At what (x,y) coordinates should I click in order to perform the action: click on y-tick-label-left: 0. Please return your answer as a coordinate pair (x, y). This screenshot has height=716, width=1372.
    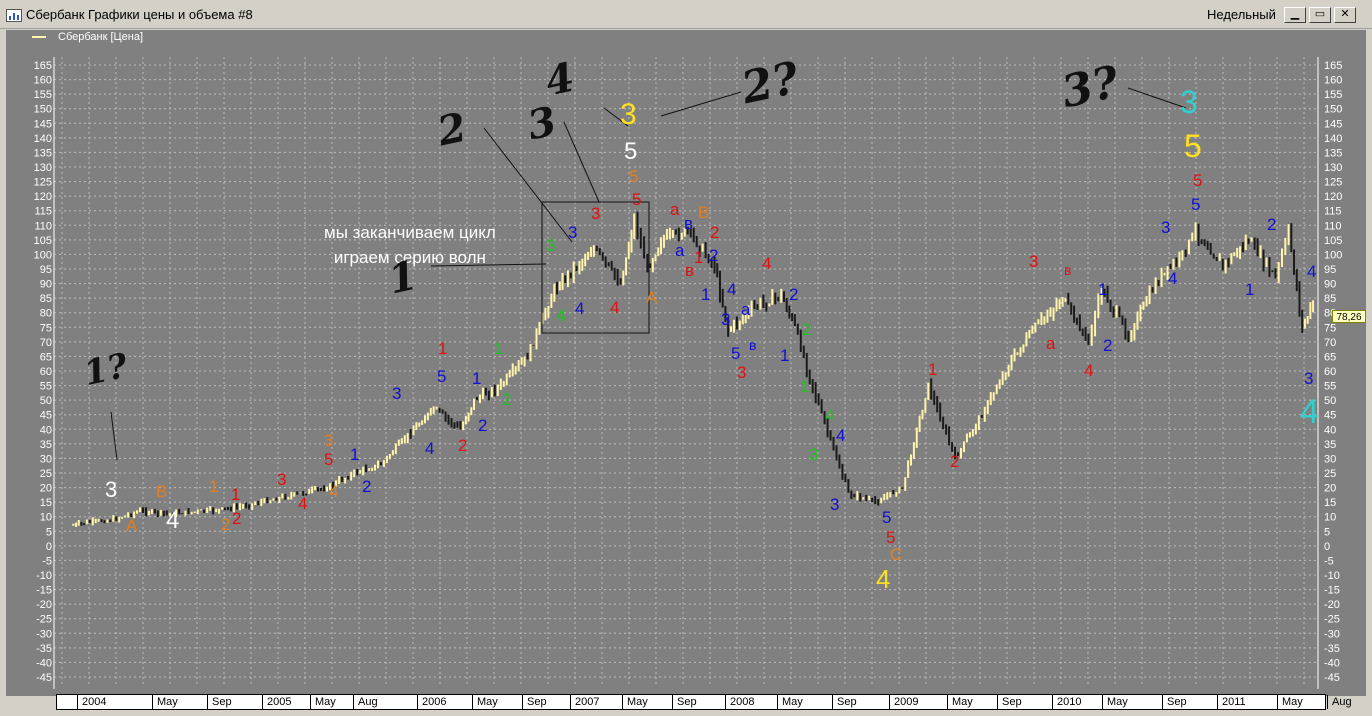
    Looking at the image, I should click on (49, 547).